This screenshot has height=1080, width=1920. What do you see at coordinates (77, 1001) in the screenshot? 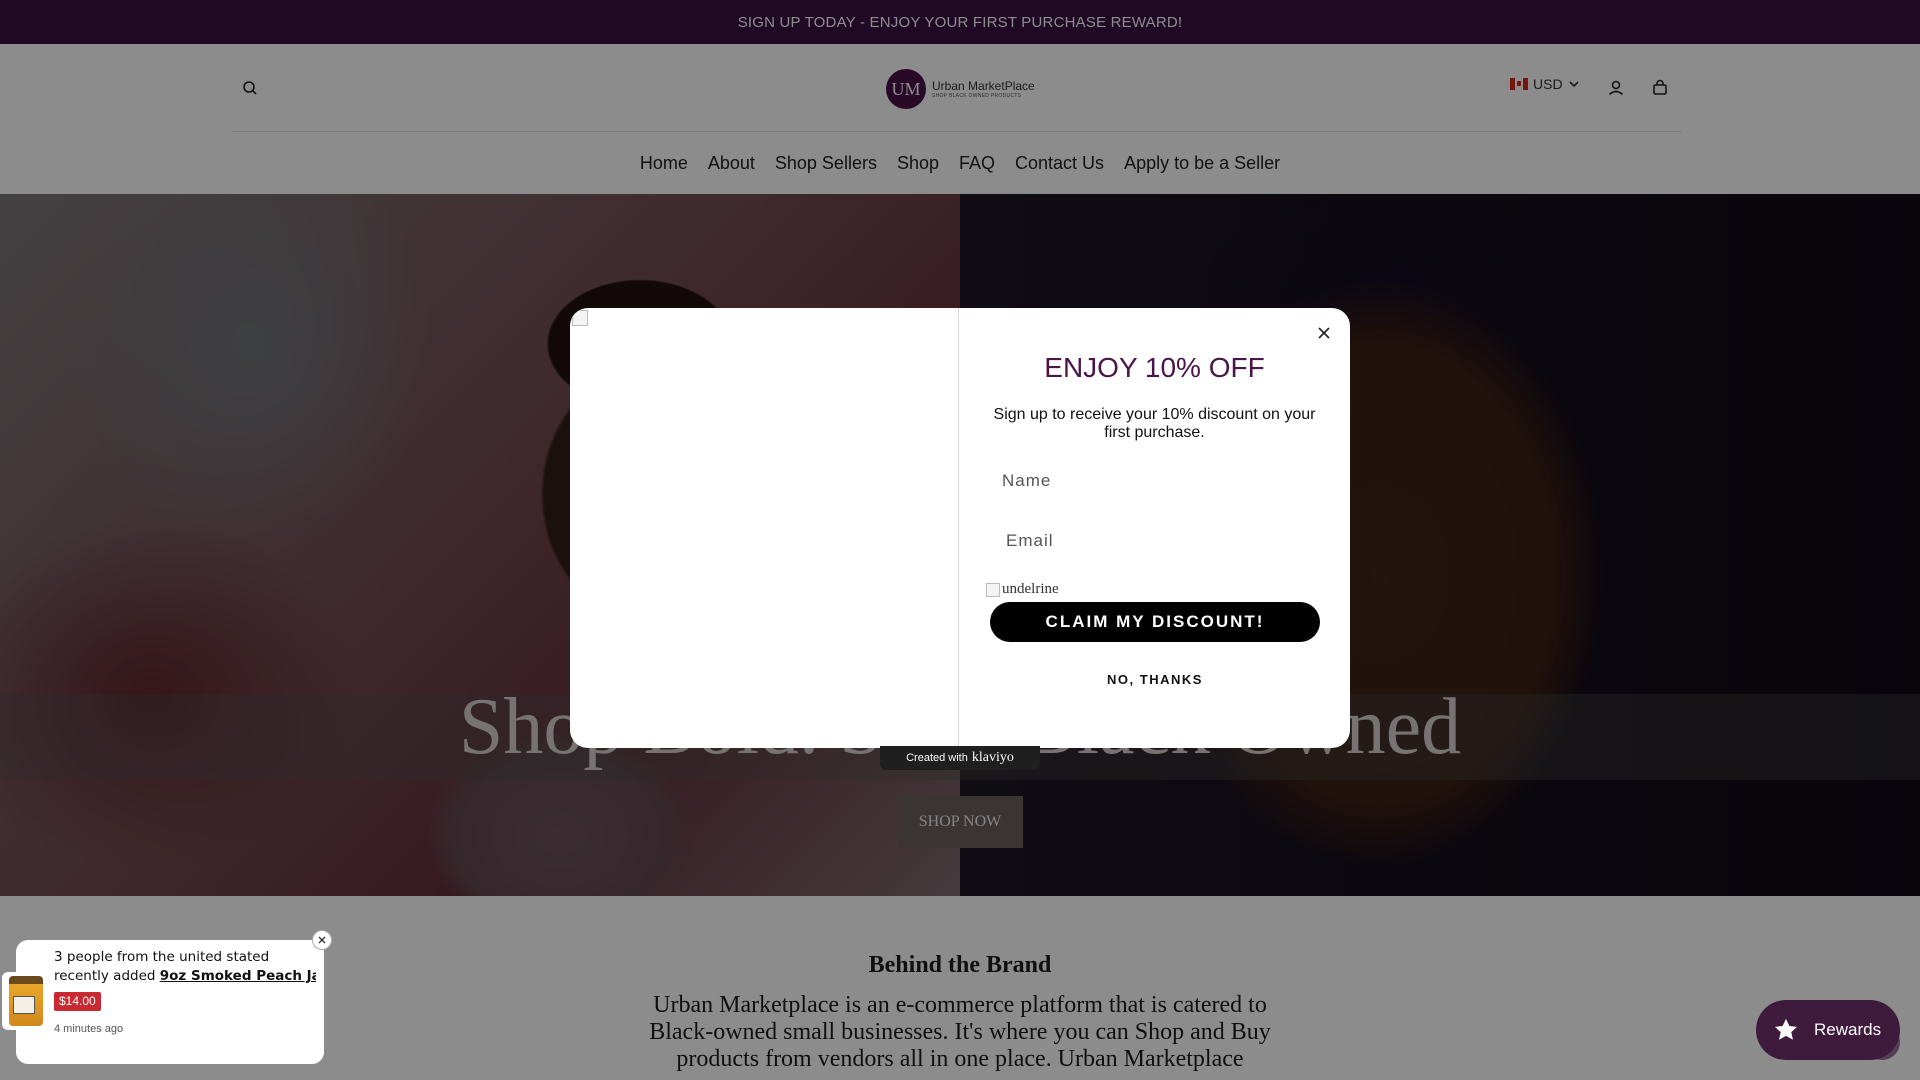
I see `price-badge: $14.00` at bounding box center [77, 1001].